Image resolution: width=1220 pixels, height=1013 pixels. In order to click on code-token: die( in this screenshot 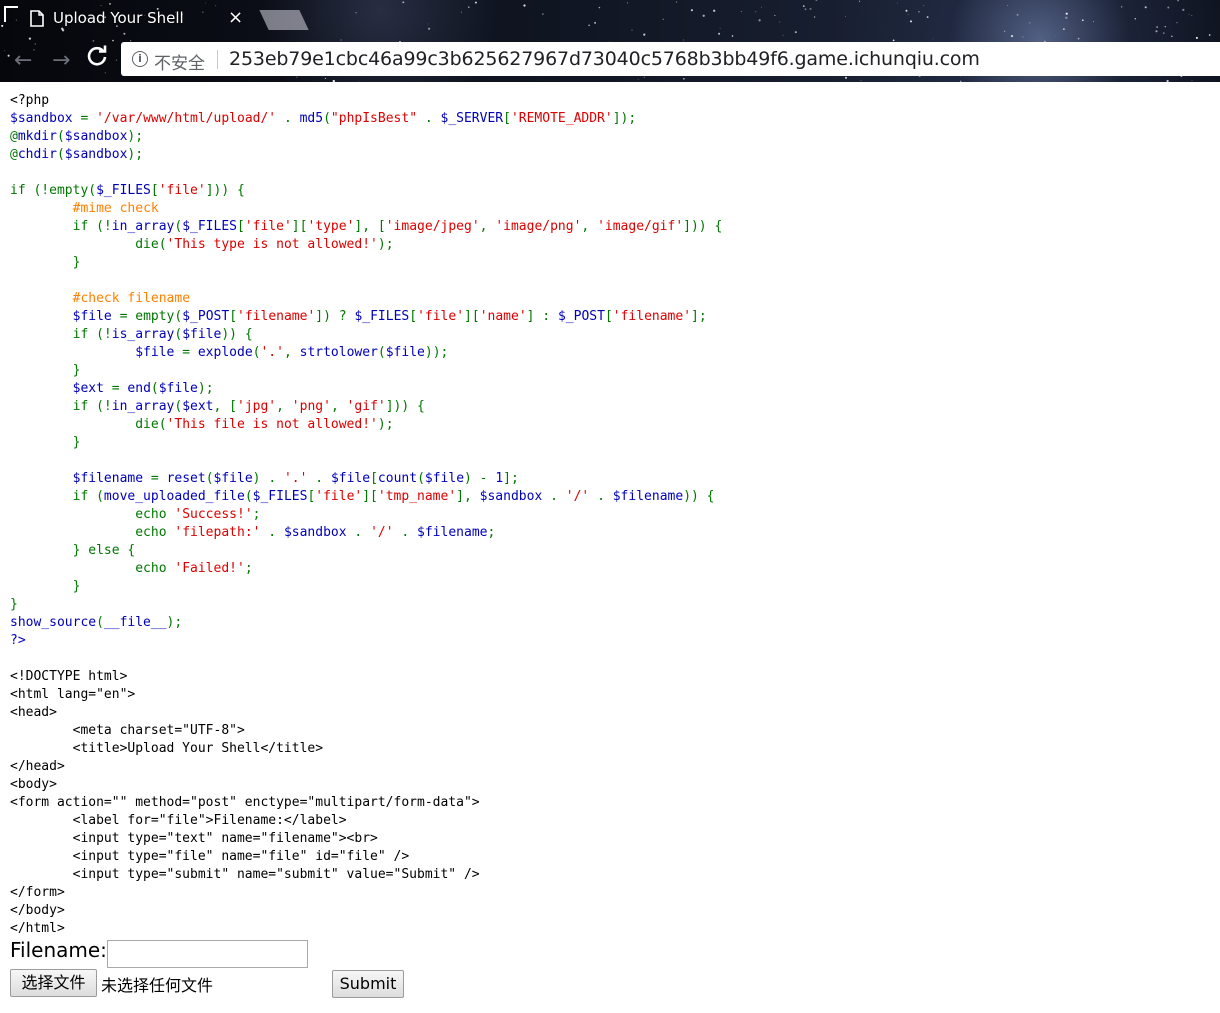, I will do `click(88, 424)`.